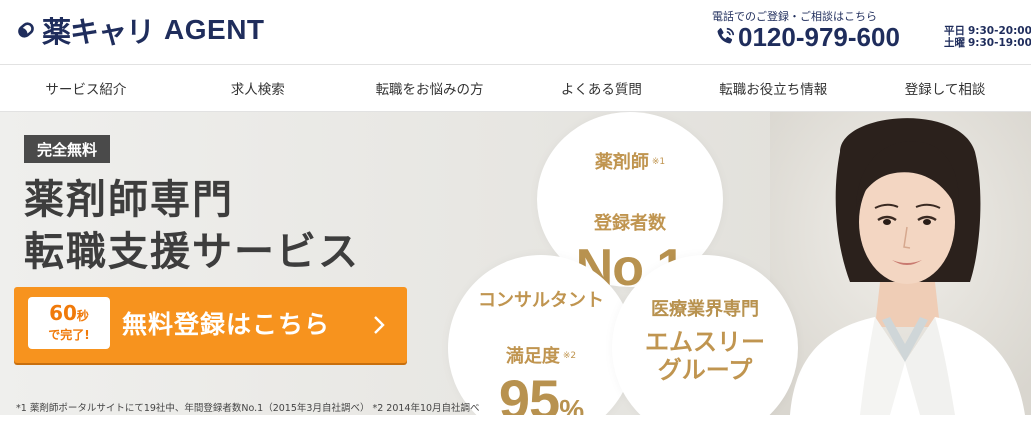 The height and width of the screenshot is (427, 1031). What do you see at coordinates (658, 162) in the screenshot?
I see `circle1-note: ※1` at bounding box center [658, 162].